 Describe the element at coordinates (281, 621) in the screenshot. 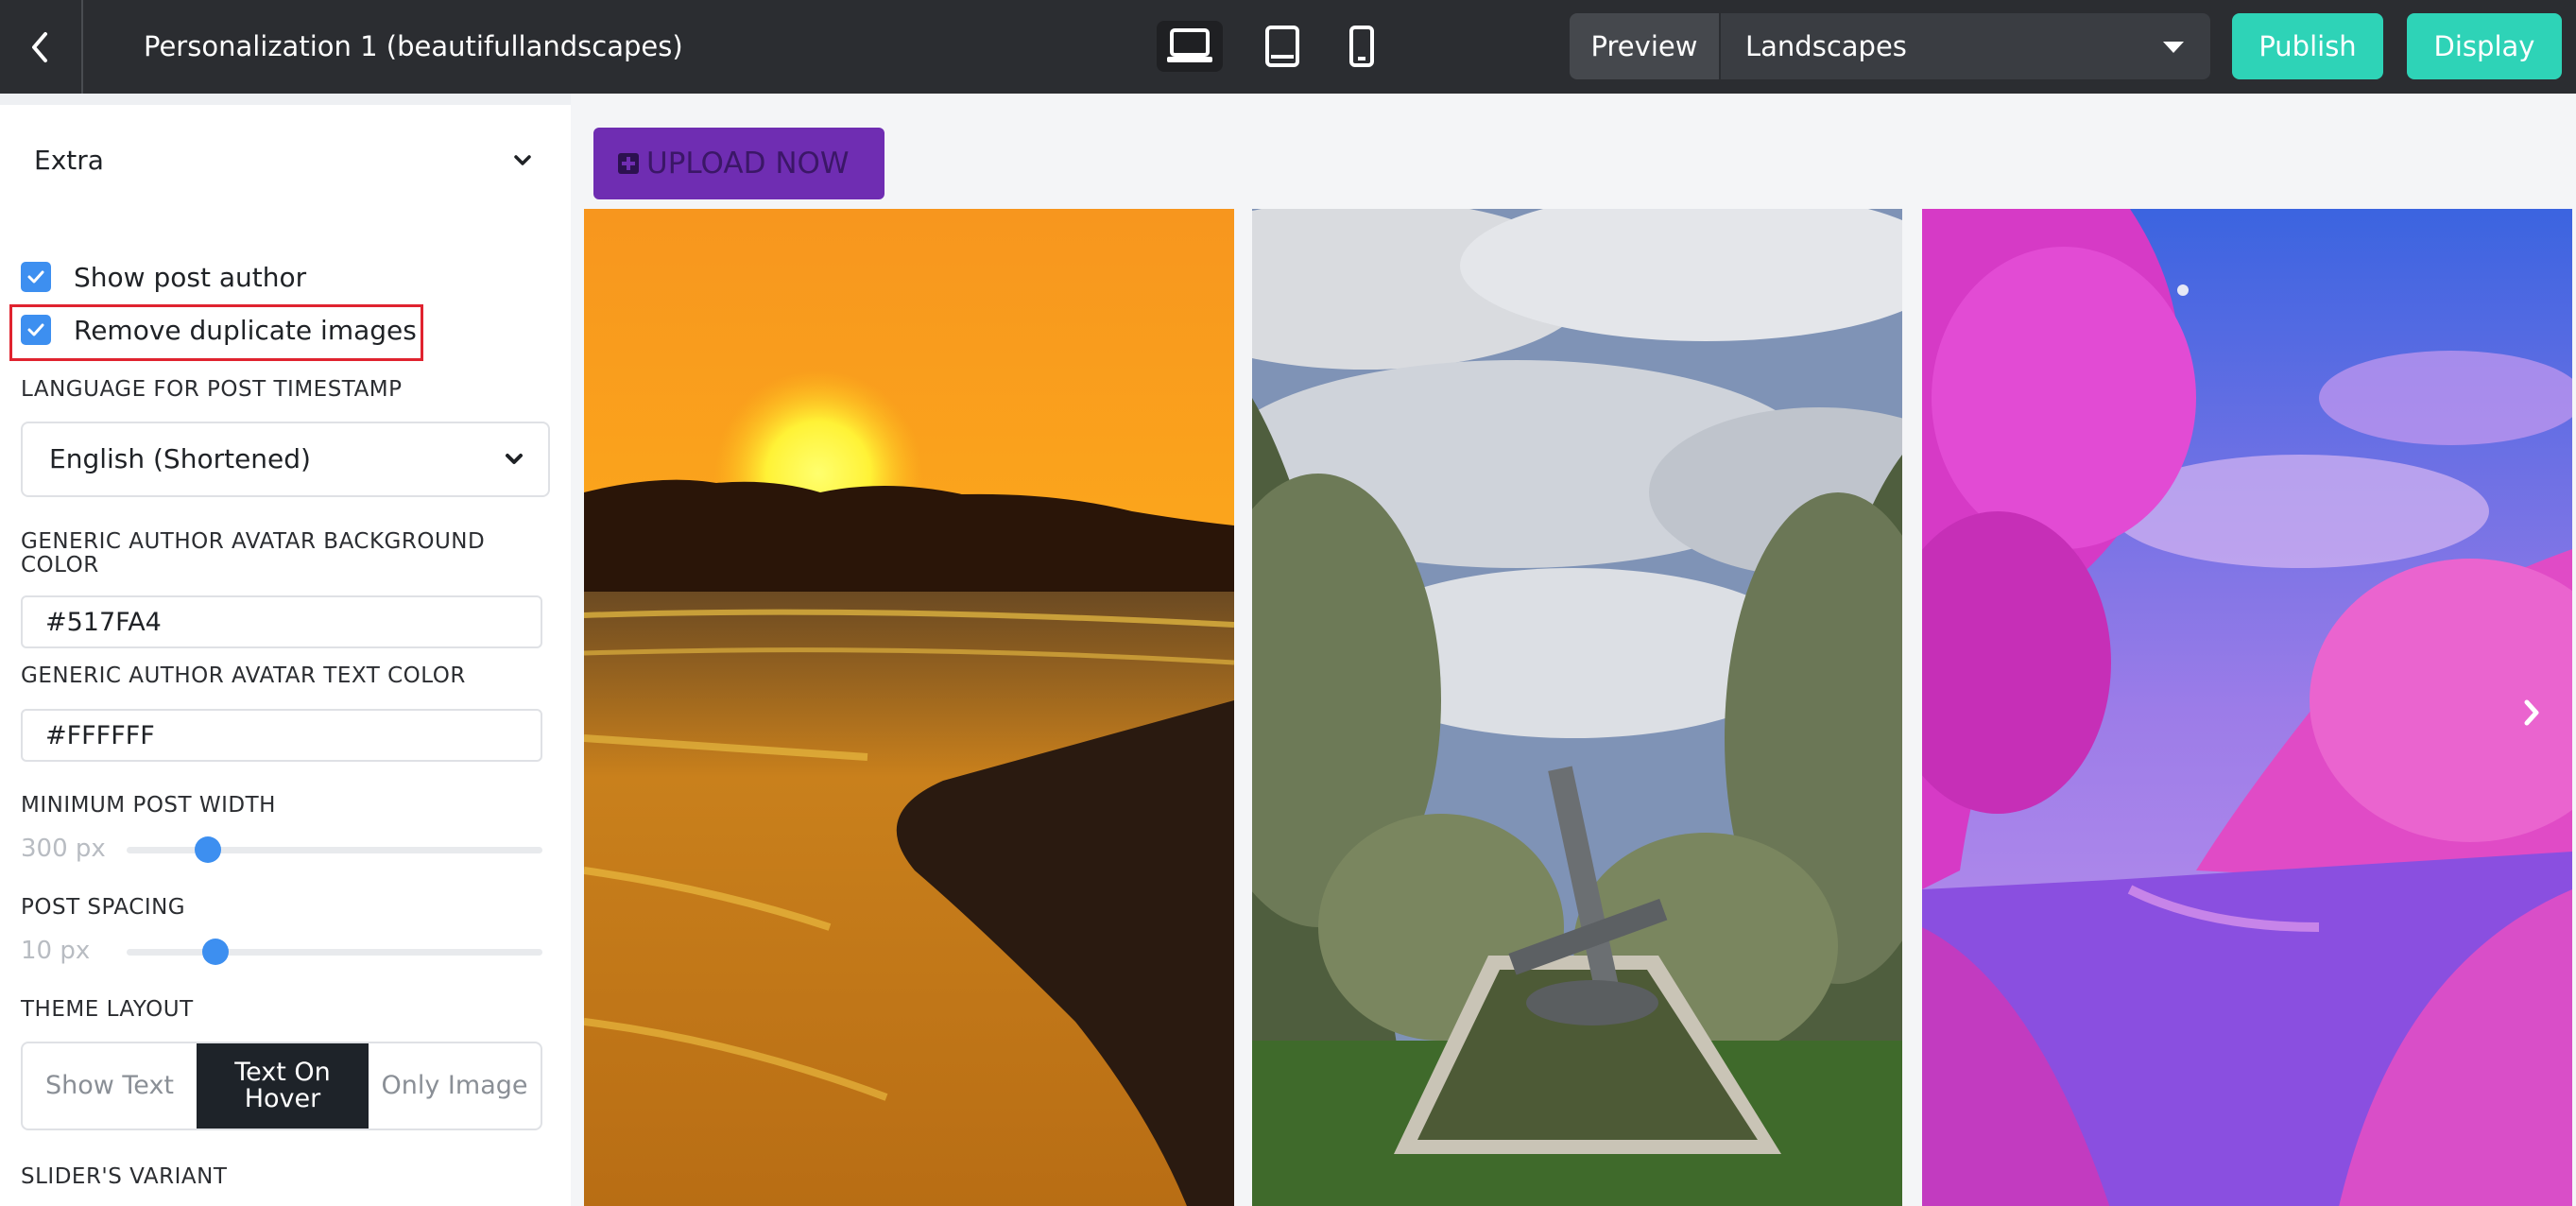

I see `avatar-bg-color-input` at that location.